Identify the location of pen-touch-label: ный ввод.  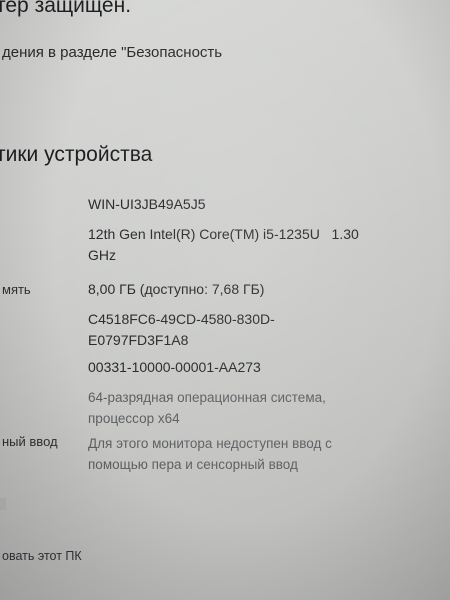
(30, 441).